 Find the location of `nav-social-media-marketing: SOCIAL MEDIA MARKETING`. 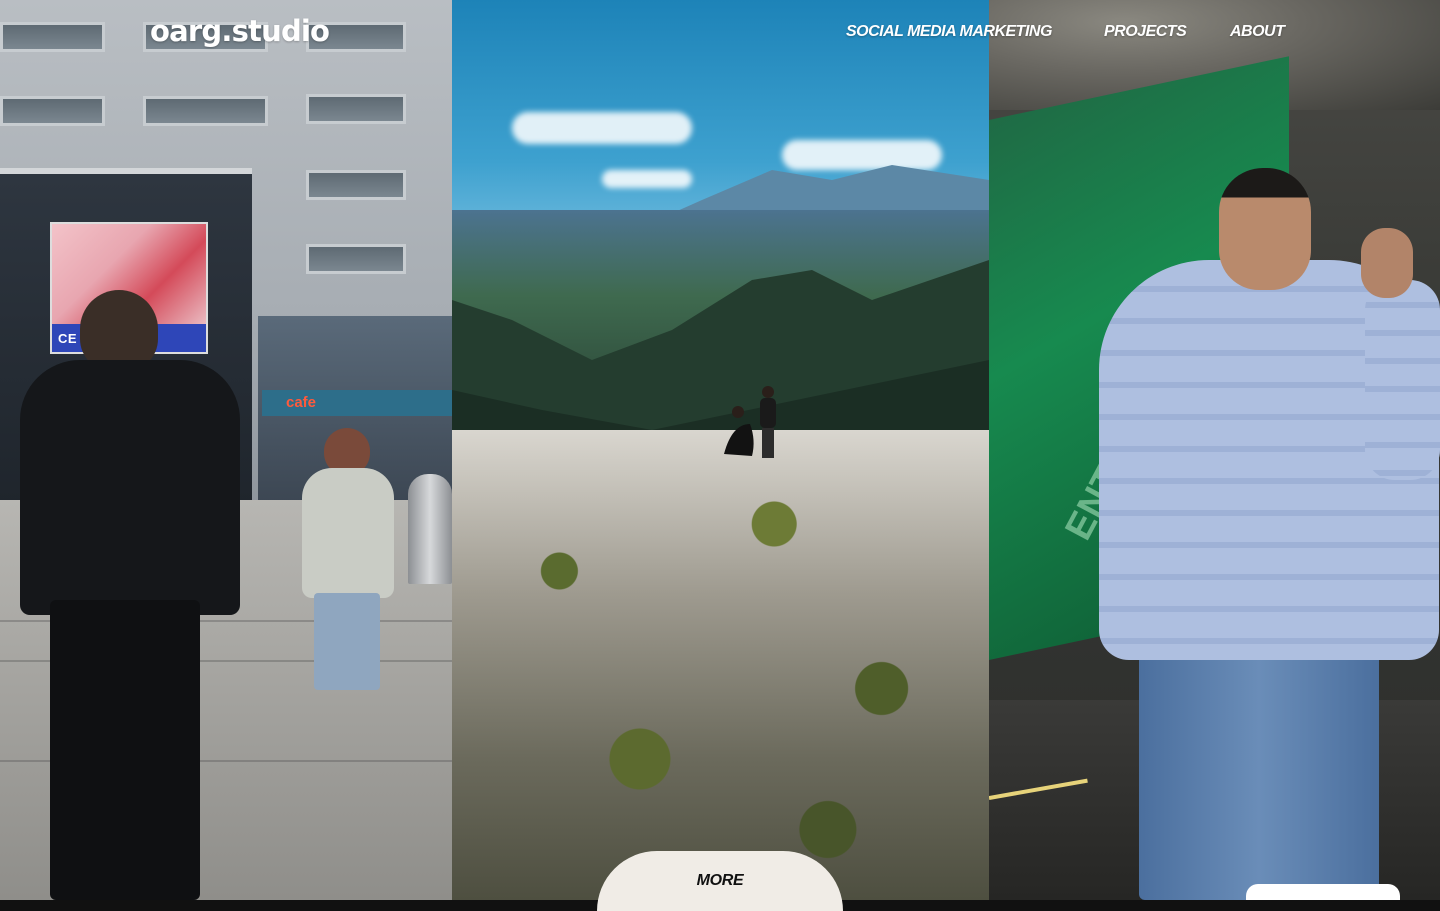

nav-social-media-marketing: SOCIAL MEDIA MARKETING is located at coordinates (949, 32).